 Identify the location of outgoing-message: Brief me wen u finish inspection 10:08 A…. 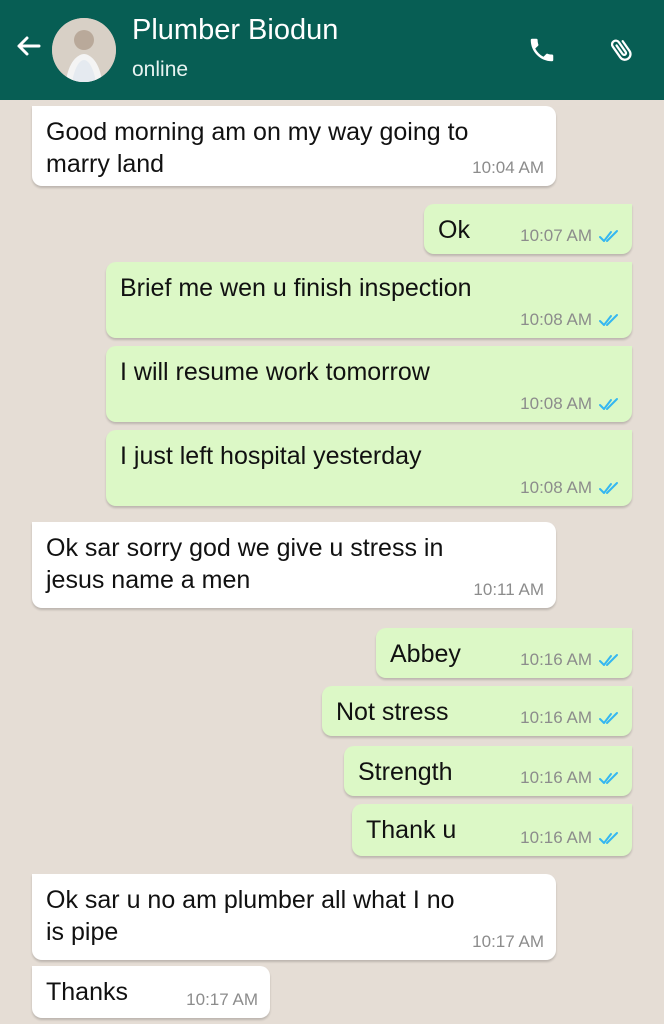
(369, 300).